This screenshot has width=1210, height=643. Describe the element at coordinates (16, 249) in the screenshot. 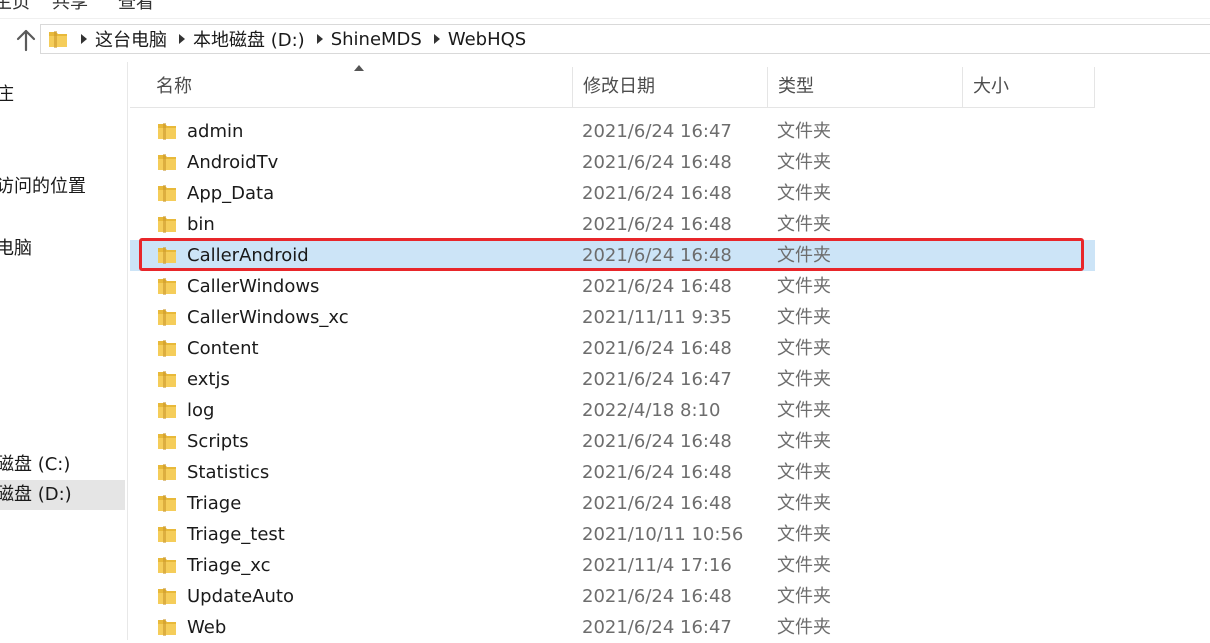

I see `nav-item: 电脑` at that location.